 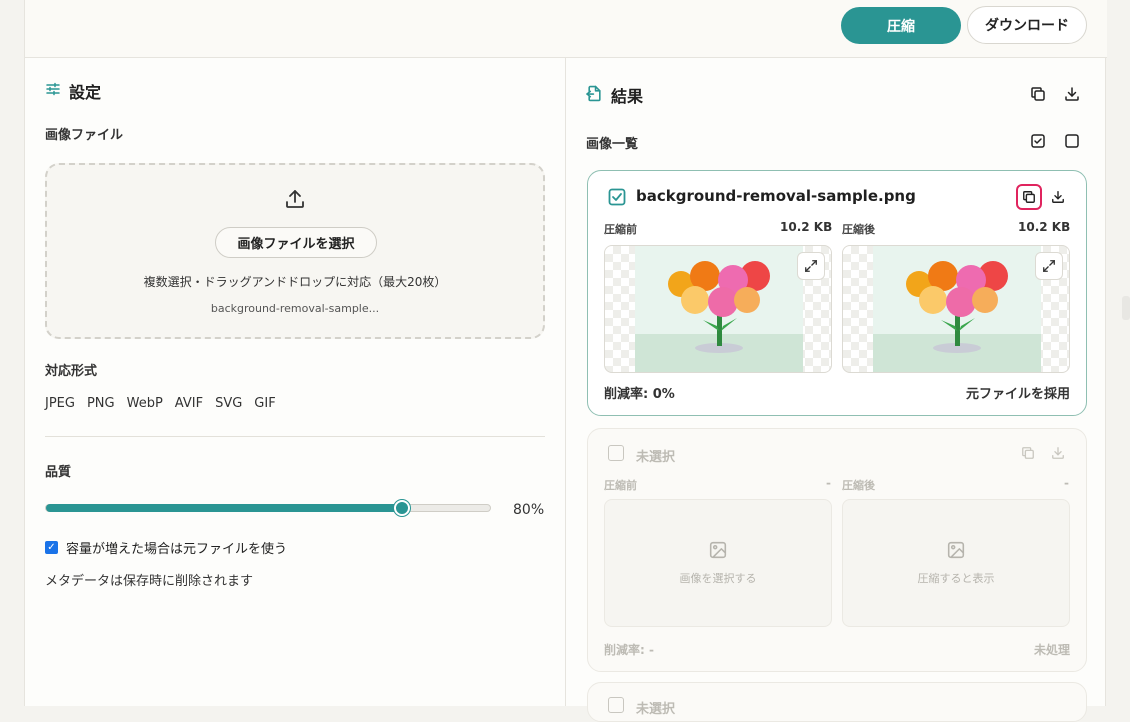 I want to click on format-item: AVIF, so click(x=189, y=403).